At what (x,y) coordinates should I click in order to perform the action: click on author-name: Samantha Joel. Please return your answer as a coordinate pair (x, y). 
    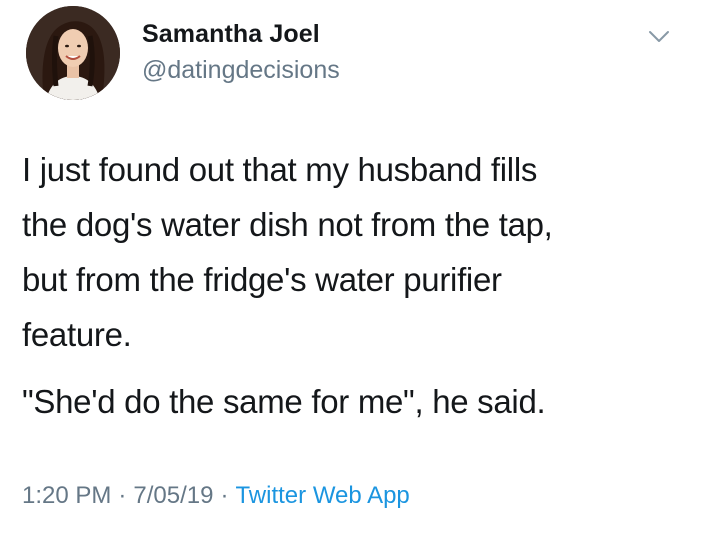
    Looking at the image, I should click on (231, 34).